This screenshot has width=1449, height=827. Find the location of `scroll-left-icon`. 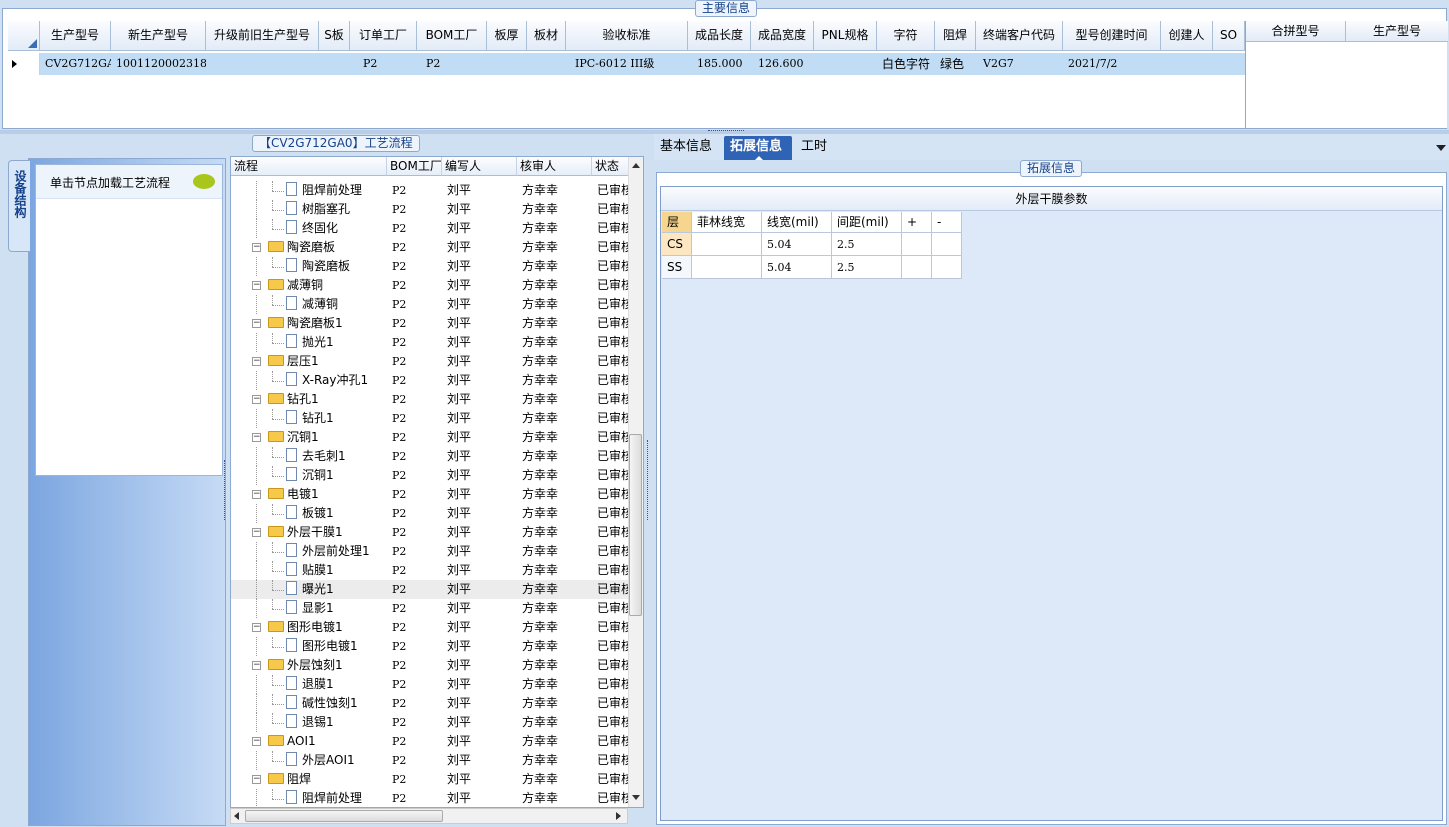

scroll-left-icon is located at coordinates (236, 816).